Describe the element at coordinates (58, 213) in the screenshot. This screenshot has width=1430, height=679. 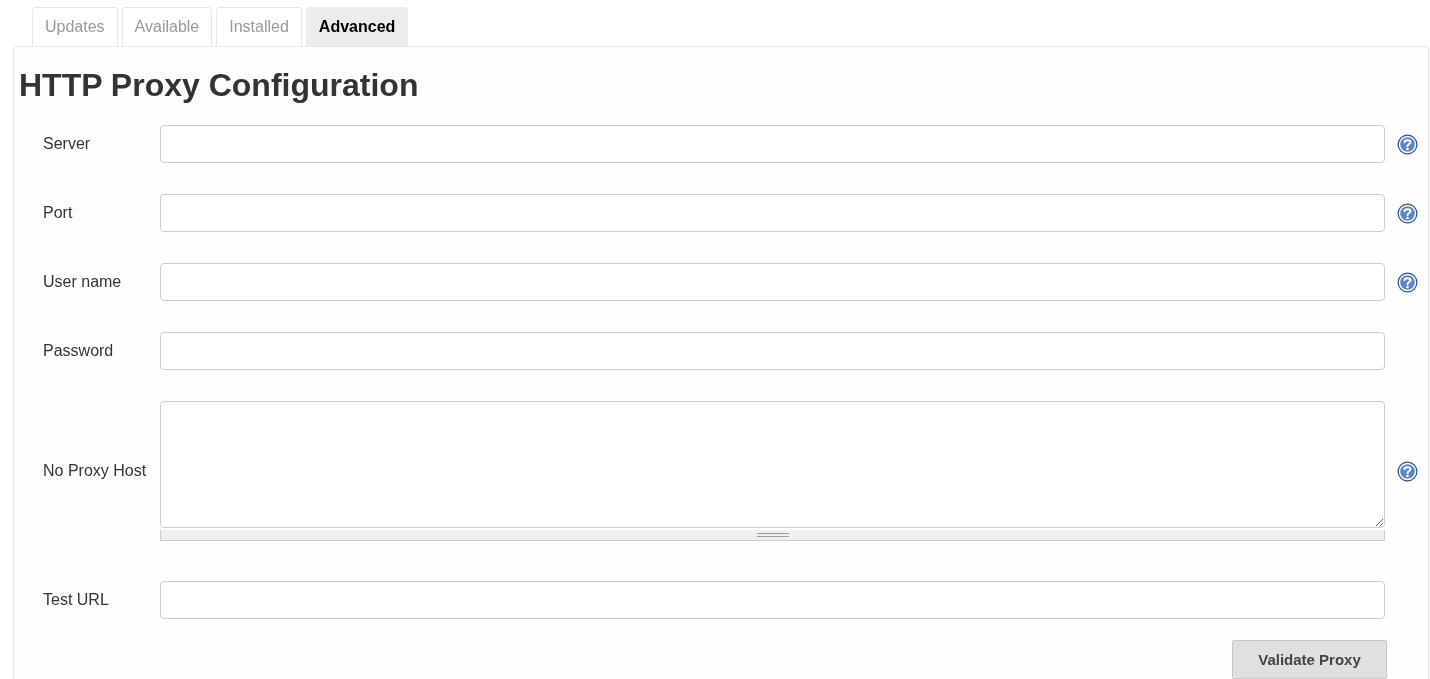
I see `field-label: Port` at that location.